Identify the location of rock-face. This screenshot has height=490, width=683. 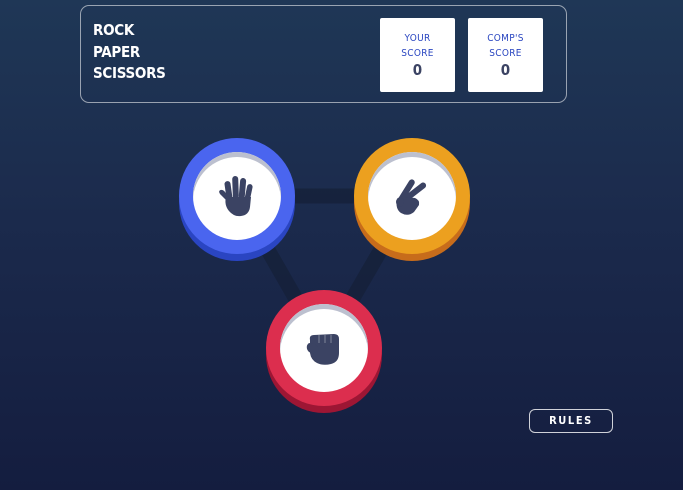
(324, 348).